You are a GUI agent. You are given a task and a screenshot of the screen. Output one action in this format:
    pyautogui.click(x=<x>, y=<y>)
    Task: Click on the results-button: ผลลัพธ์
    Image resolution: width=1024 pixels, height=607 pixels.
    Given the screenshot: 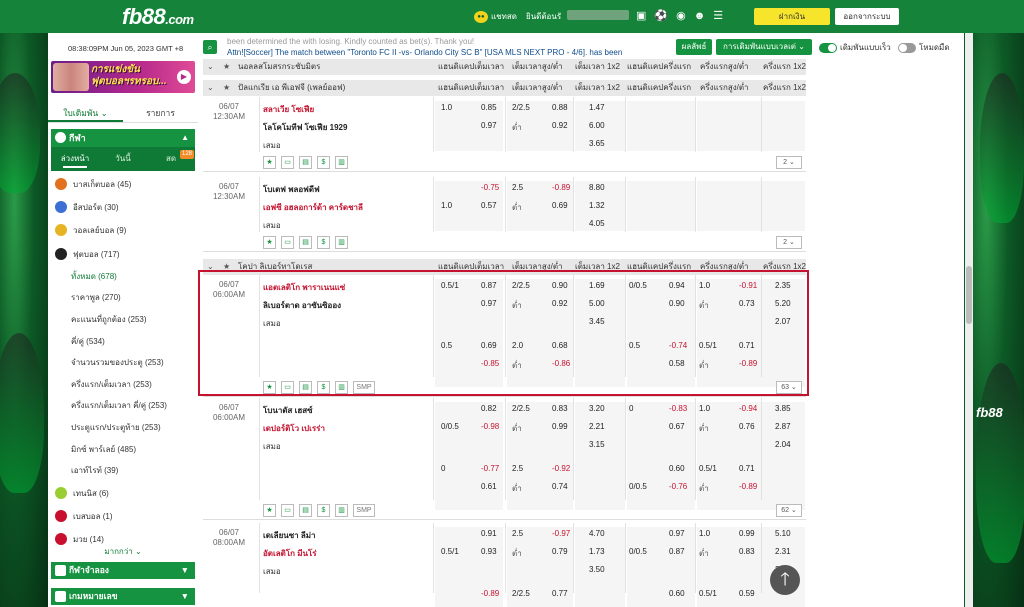 What is the action you would take?
    pyautogui.click(x=694, y=47)
    